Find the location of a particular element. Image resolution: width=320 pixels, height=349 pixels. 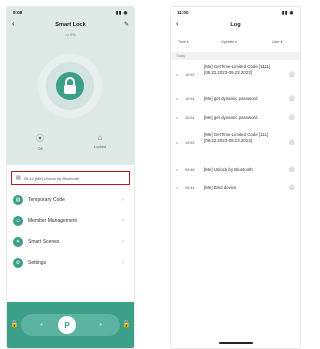

menu-item-smart-scenes: ✶ Smart Scenes › is located at coordinates (70, 242).